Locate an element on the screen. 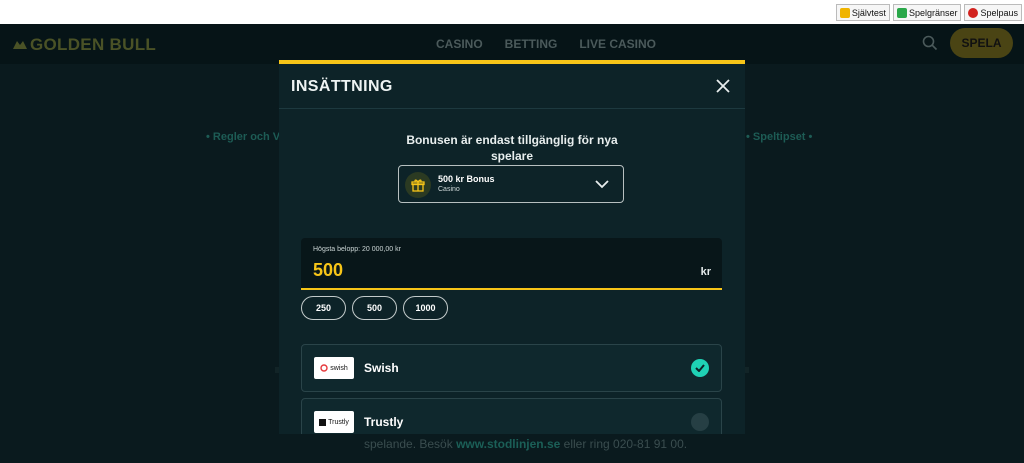 This screenshot has width=1024, height=463. logo: GOLDEN BULL is located at coordinates (84, 45).